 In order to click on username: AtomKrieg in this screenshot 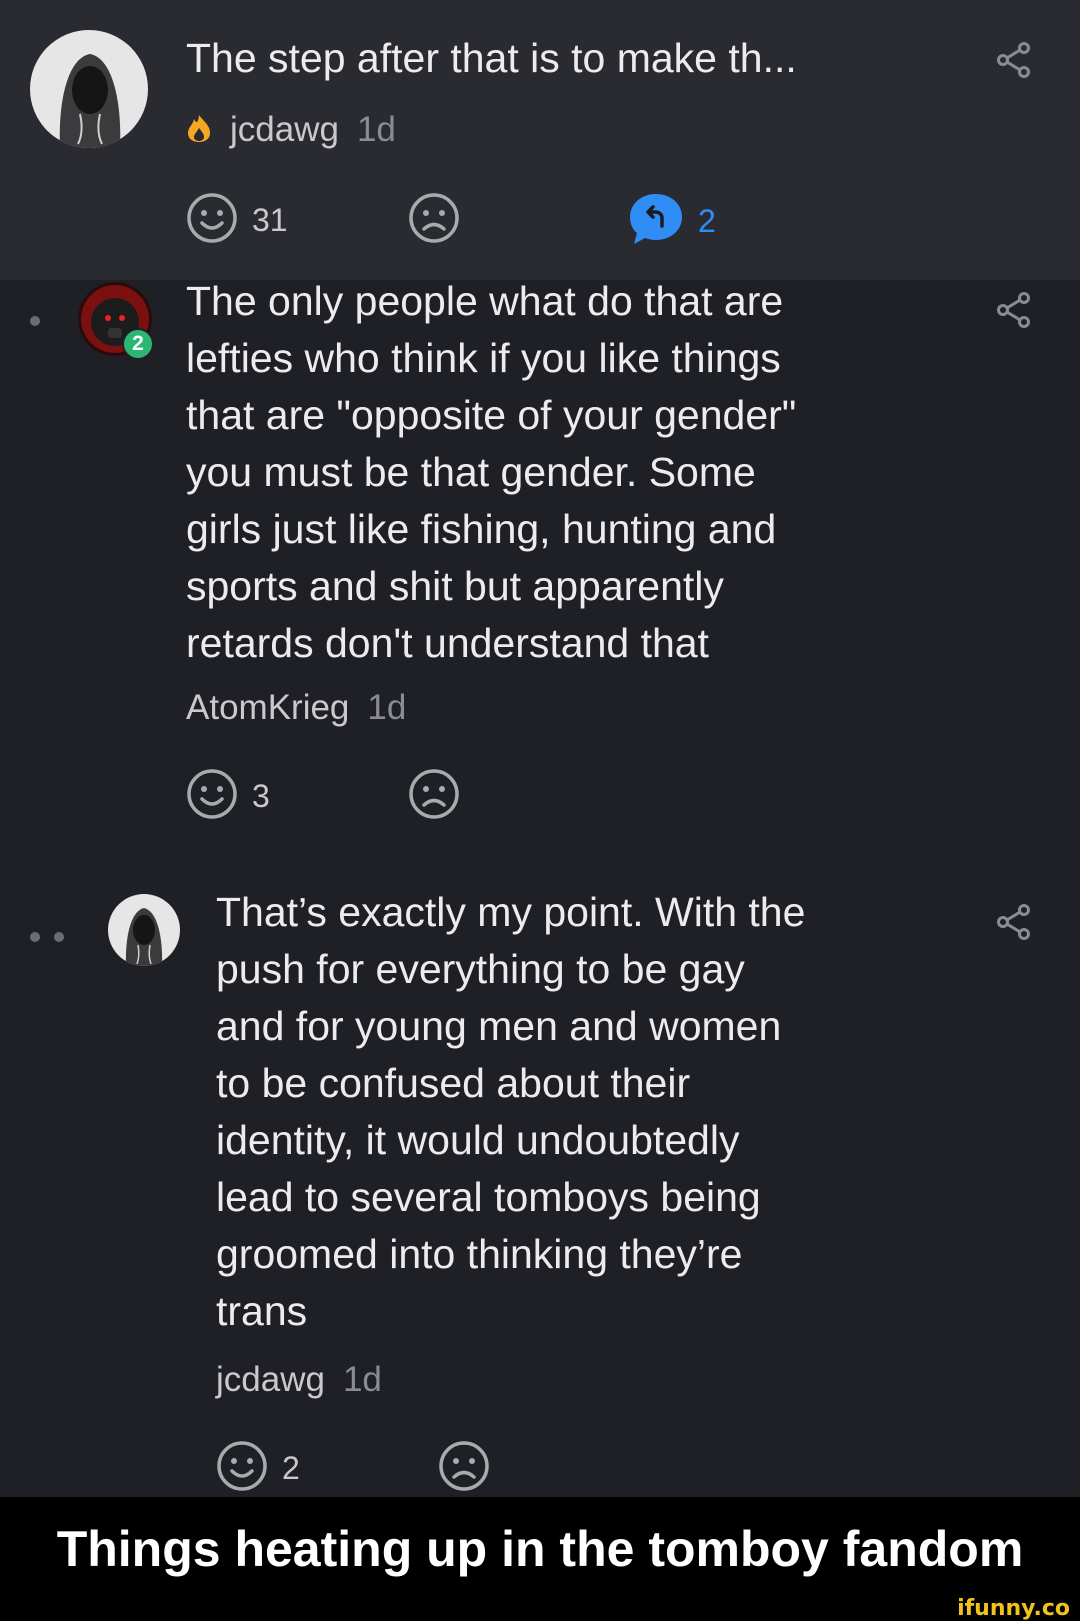, I will do `click(267, 707)`.